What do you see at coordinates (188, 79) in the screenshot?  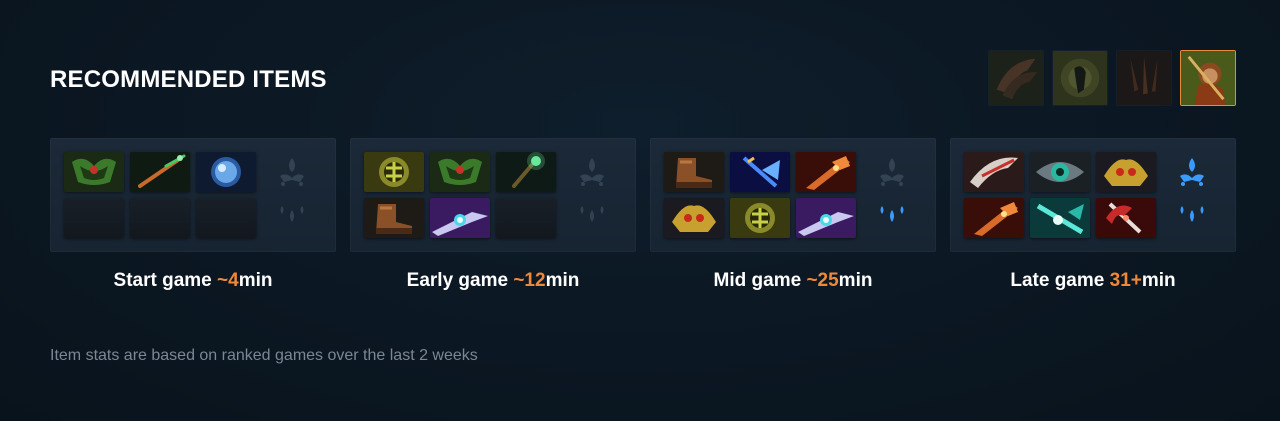 I see `section-title: RECOMMENDED ITEMS` at bounding box center [188, 79].